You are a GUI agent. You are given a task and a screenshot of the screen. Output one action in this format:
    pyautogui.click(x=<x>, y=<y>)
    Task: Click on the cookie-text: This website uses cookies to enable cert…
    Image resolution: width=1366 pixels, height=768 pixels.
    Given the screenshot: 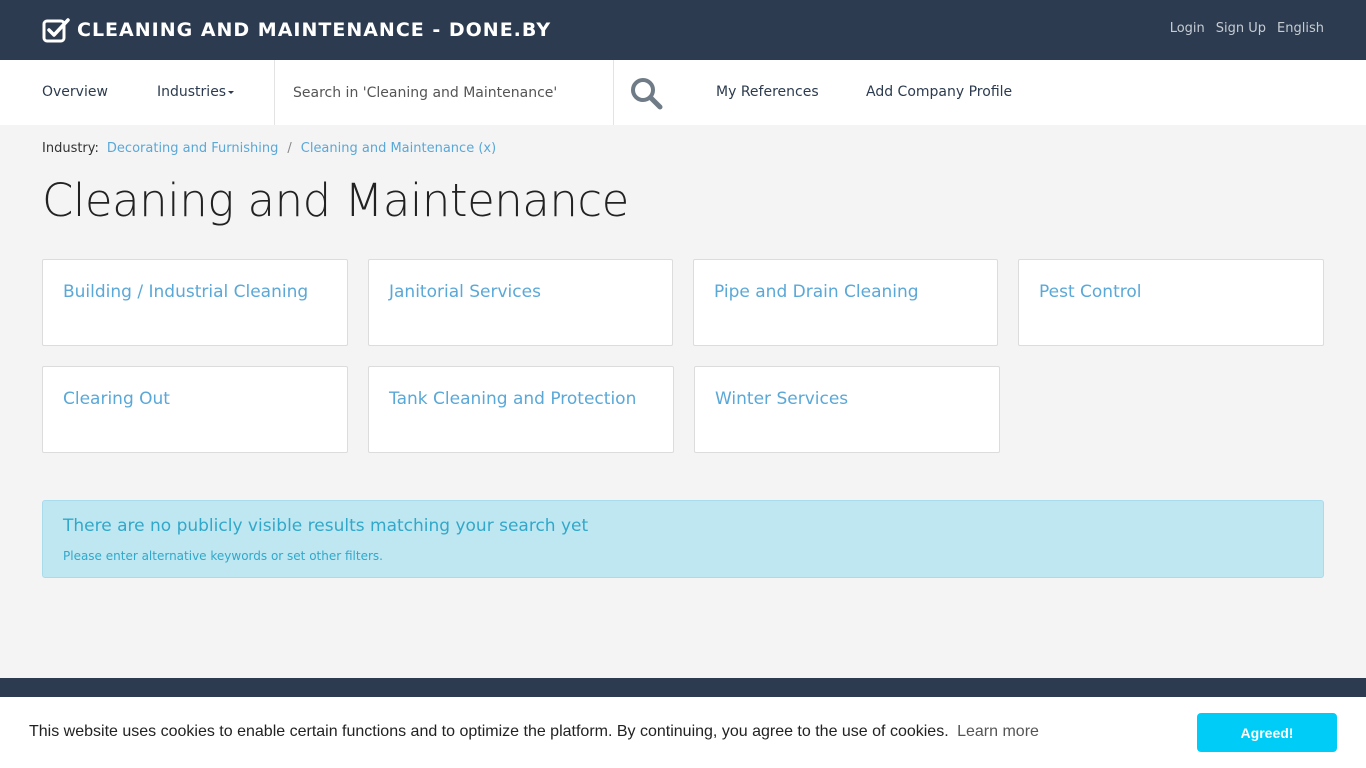 What is the action you would take?
    pyautogui.click(x=489, y=731)
    